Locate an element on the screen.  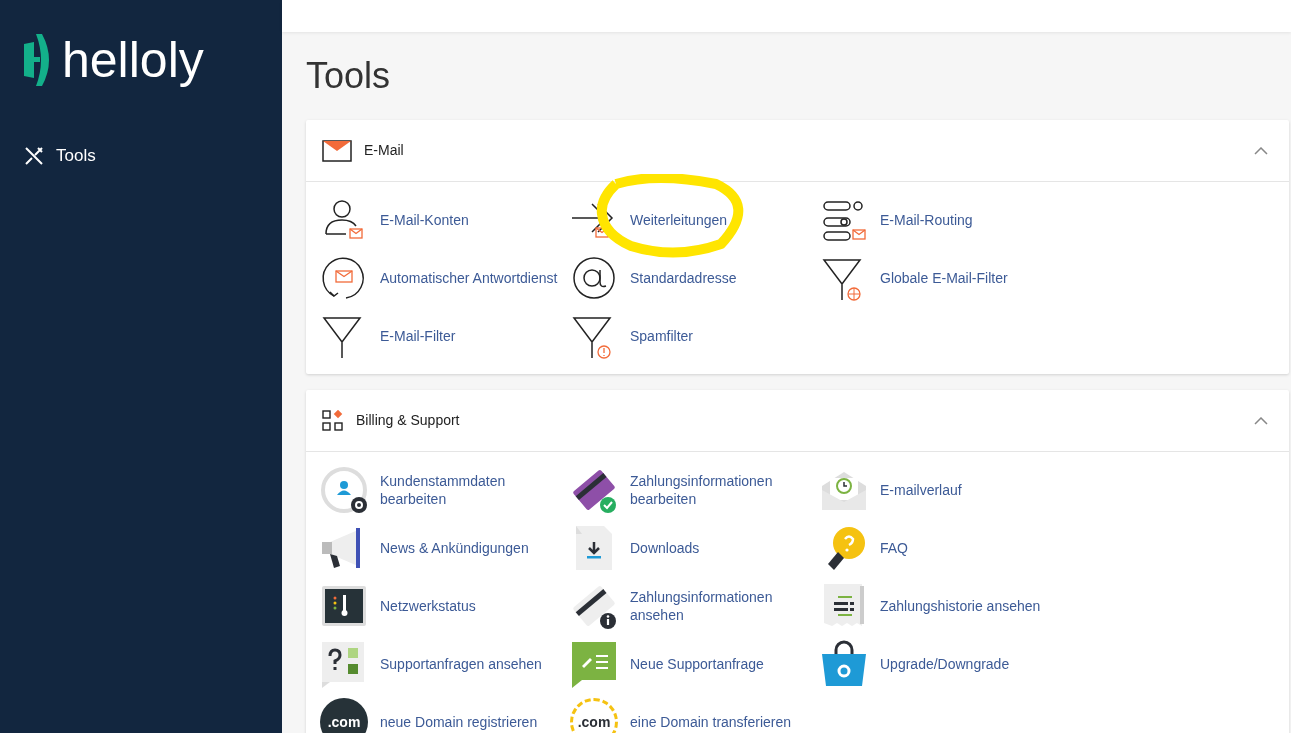
tool-link: E-Mail-Konten is located at coordinates (445, 220).